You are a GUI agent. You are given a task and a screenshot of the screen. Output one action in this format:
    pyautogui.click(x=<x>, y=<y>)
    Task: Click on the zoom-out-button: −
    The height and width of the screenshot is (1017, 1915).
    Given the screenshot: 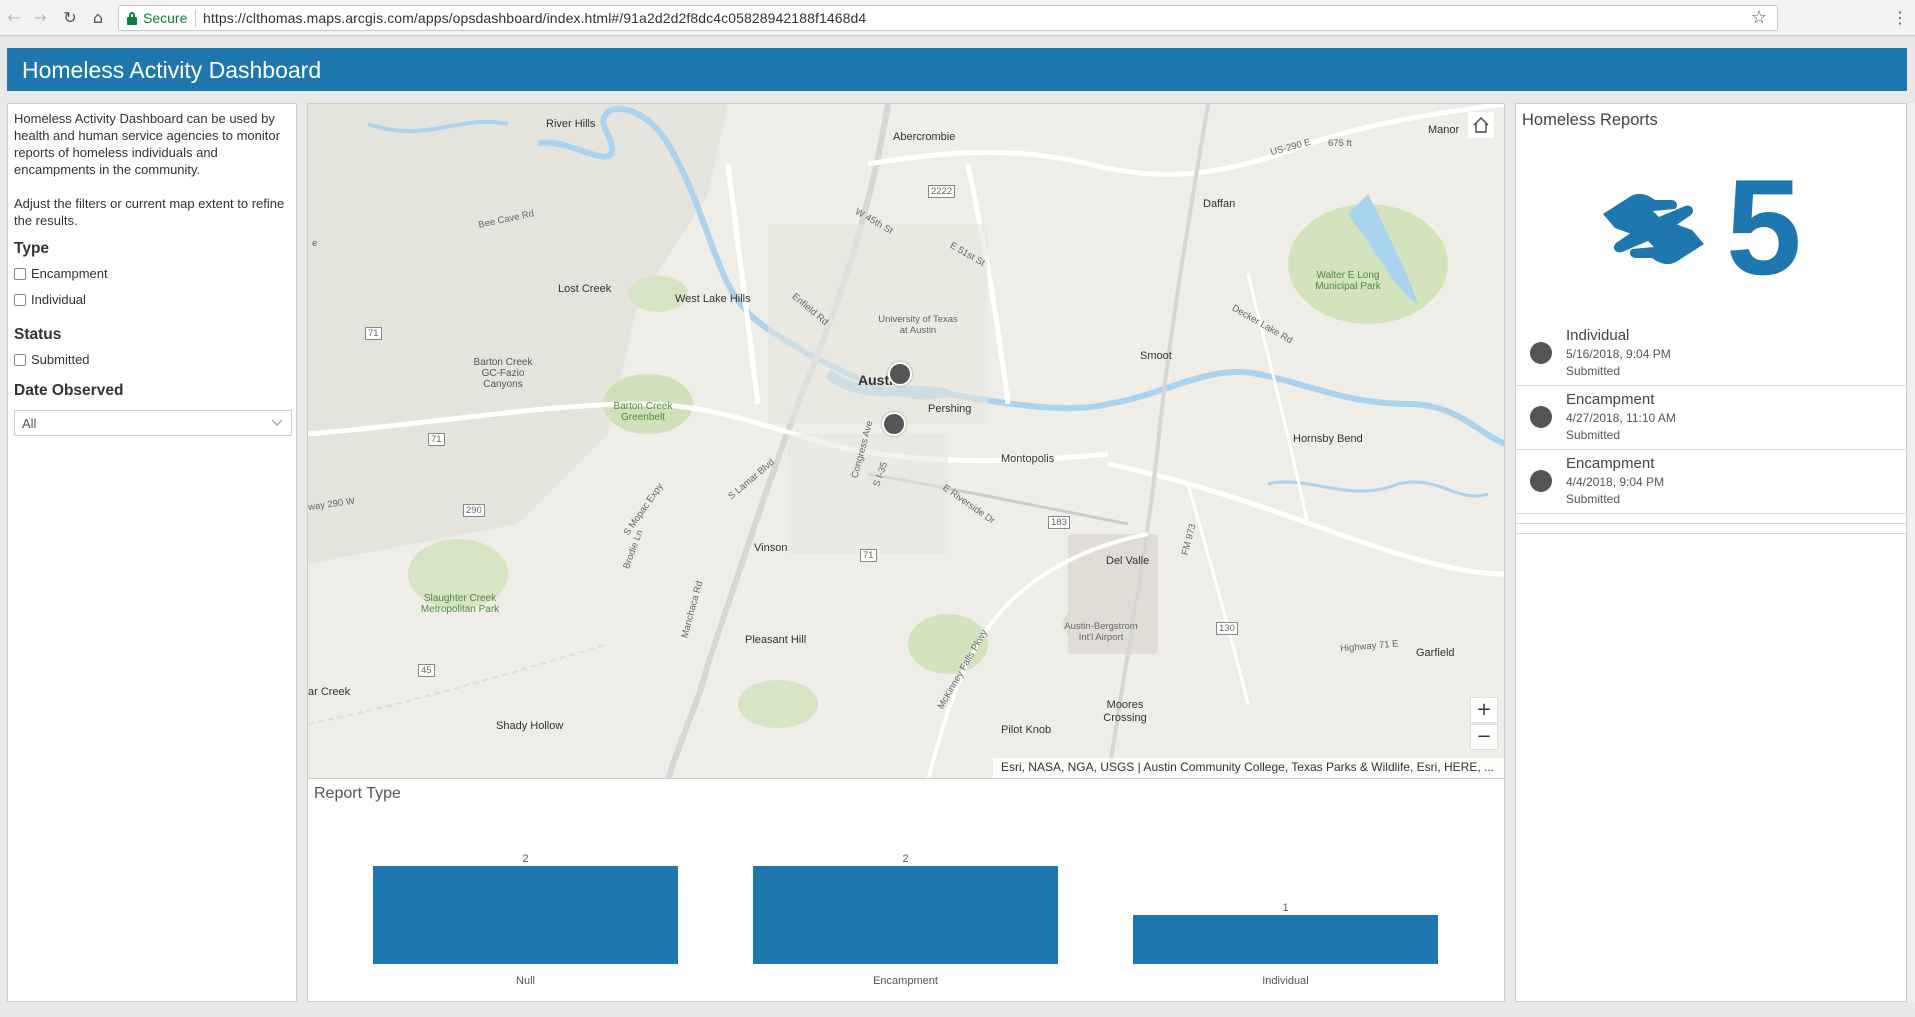 What is the action you would take?
    pyautogui.click(x=1484, y=737)
    